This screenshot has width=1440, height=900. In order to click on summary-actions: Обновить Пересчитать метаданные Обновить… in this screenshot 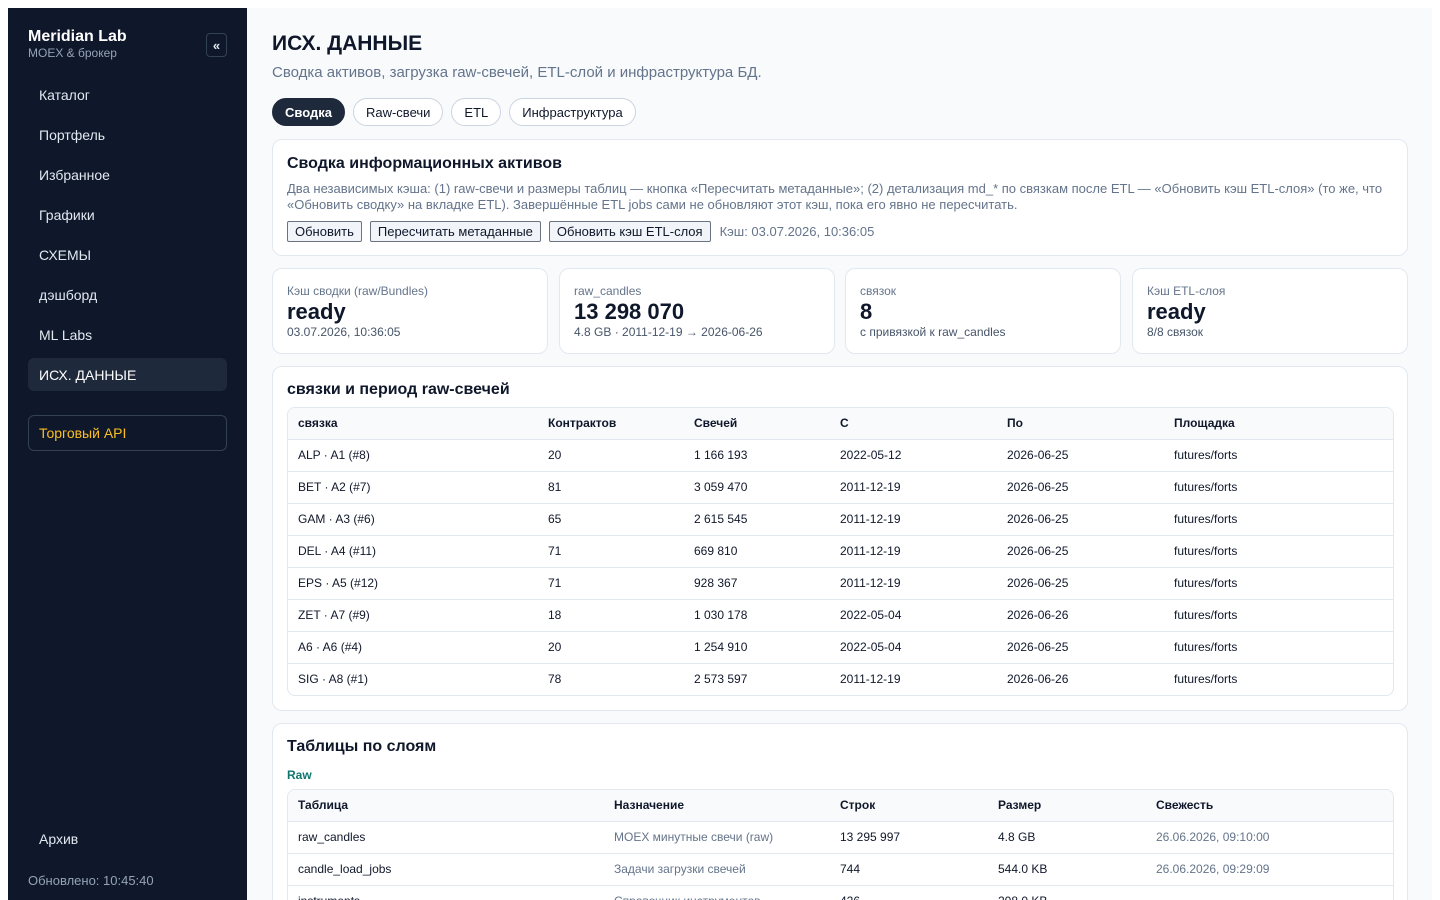, I will do `click(580, 231)`.